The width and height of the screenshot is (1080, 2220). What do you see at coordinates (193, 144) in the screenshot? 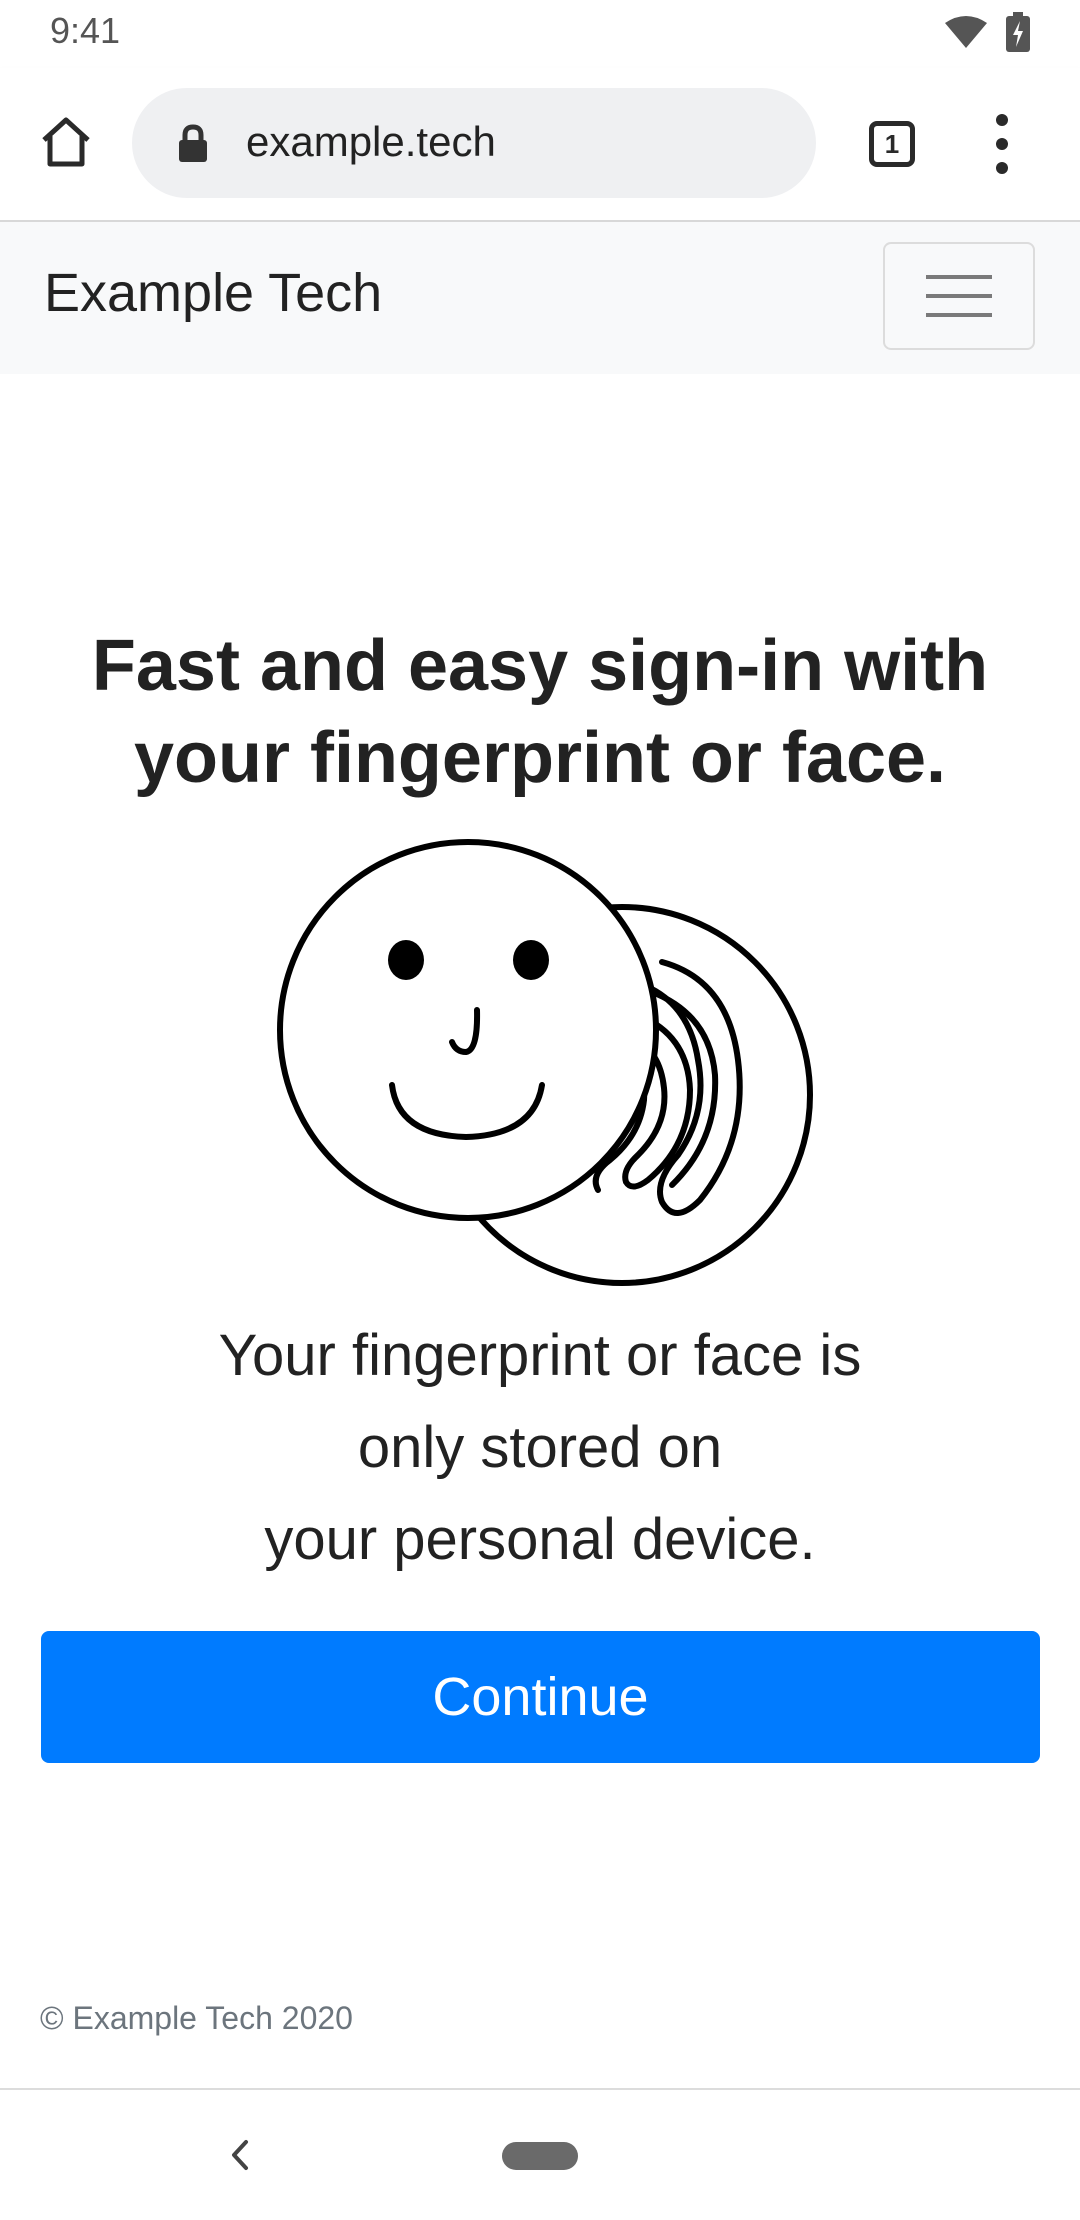
I see `lock-icon` at bounding box center [193, 144].